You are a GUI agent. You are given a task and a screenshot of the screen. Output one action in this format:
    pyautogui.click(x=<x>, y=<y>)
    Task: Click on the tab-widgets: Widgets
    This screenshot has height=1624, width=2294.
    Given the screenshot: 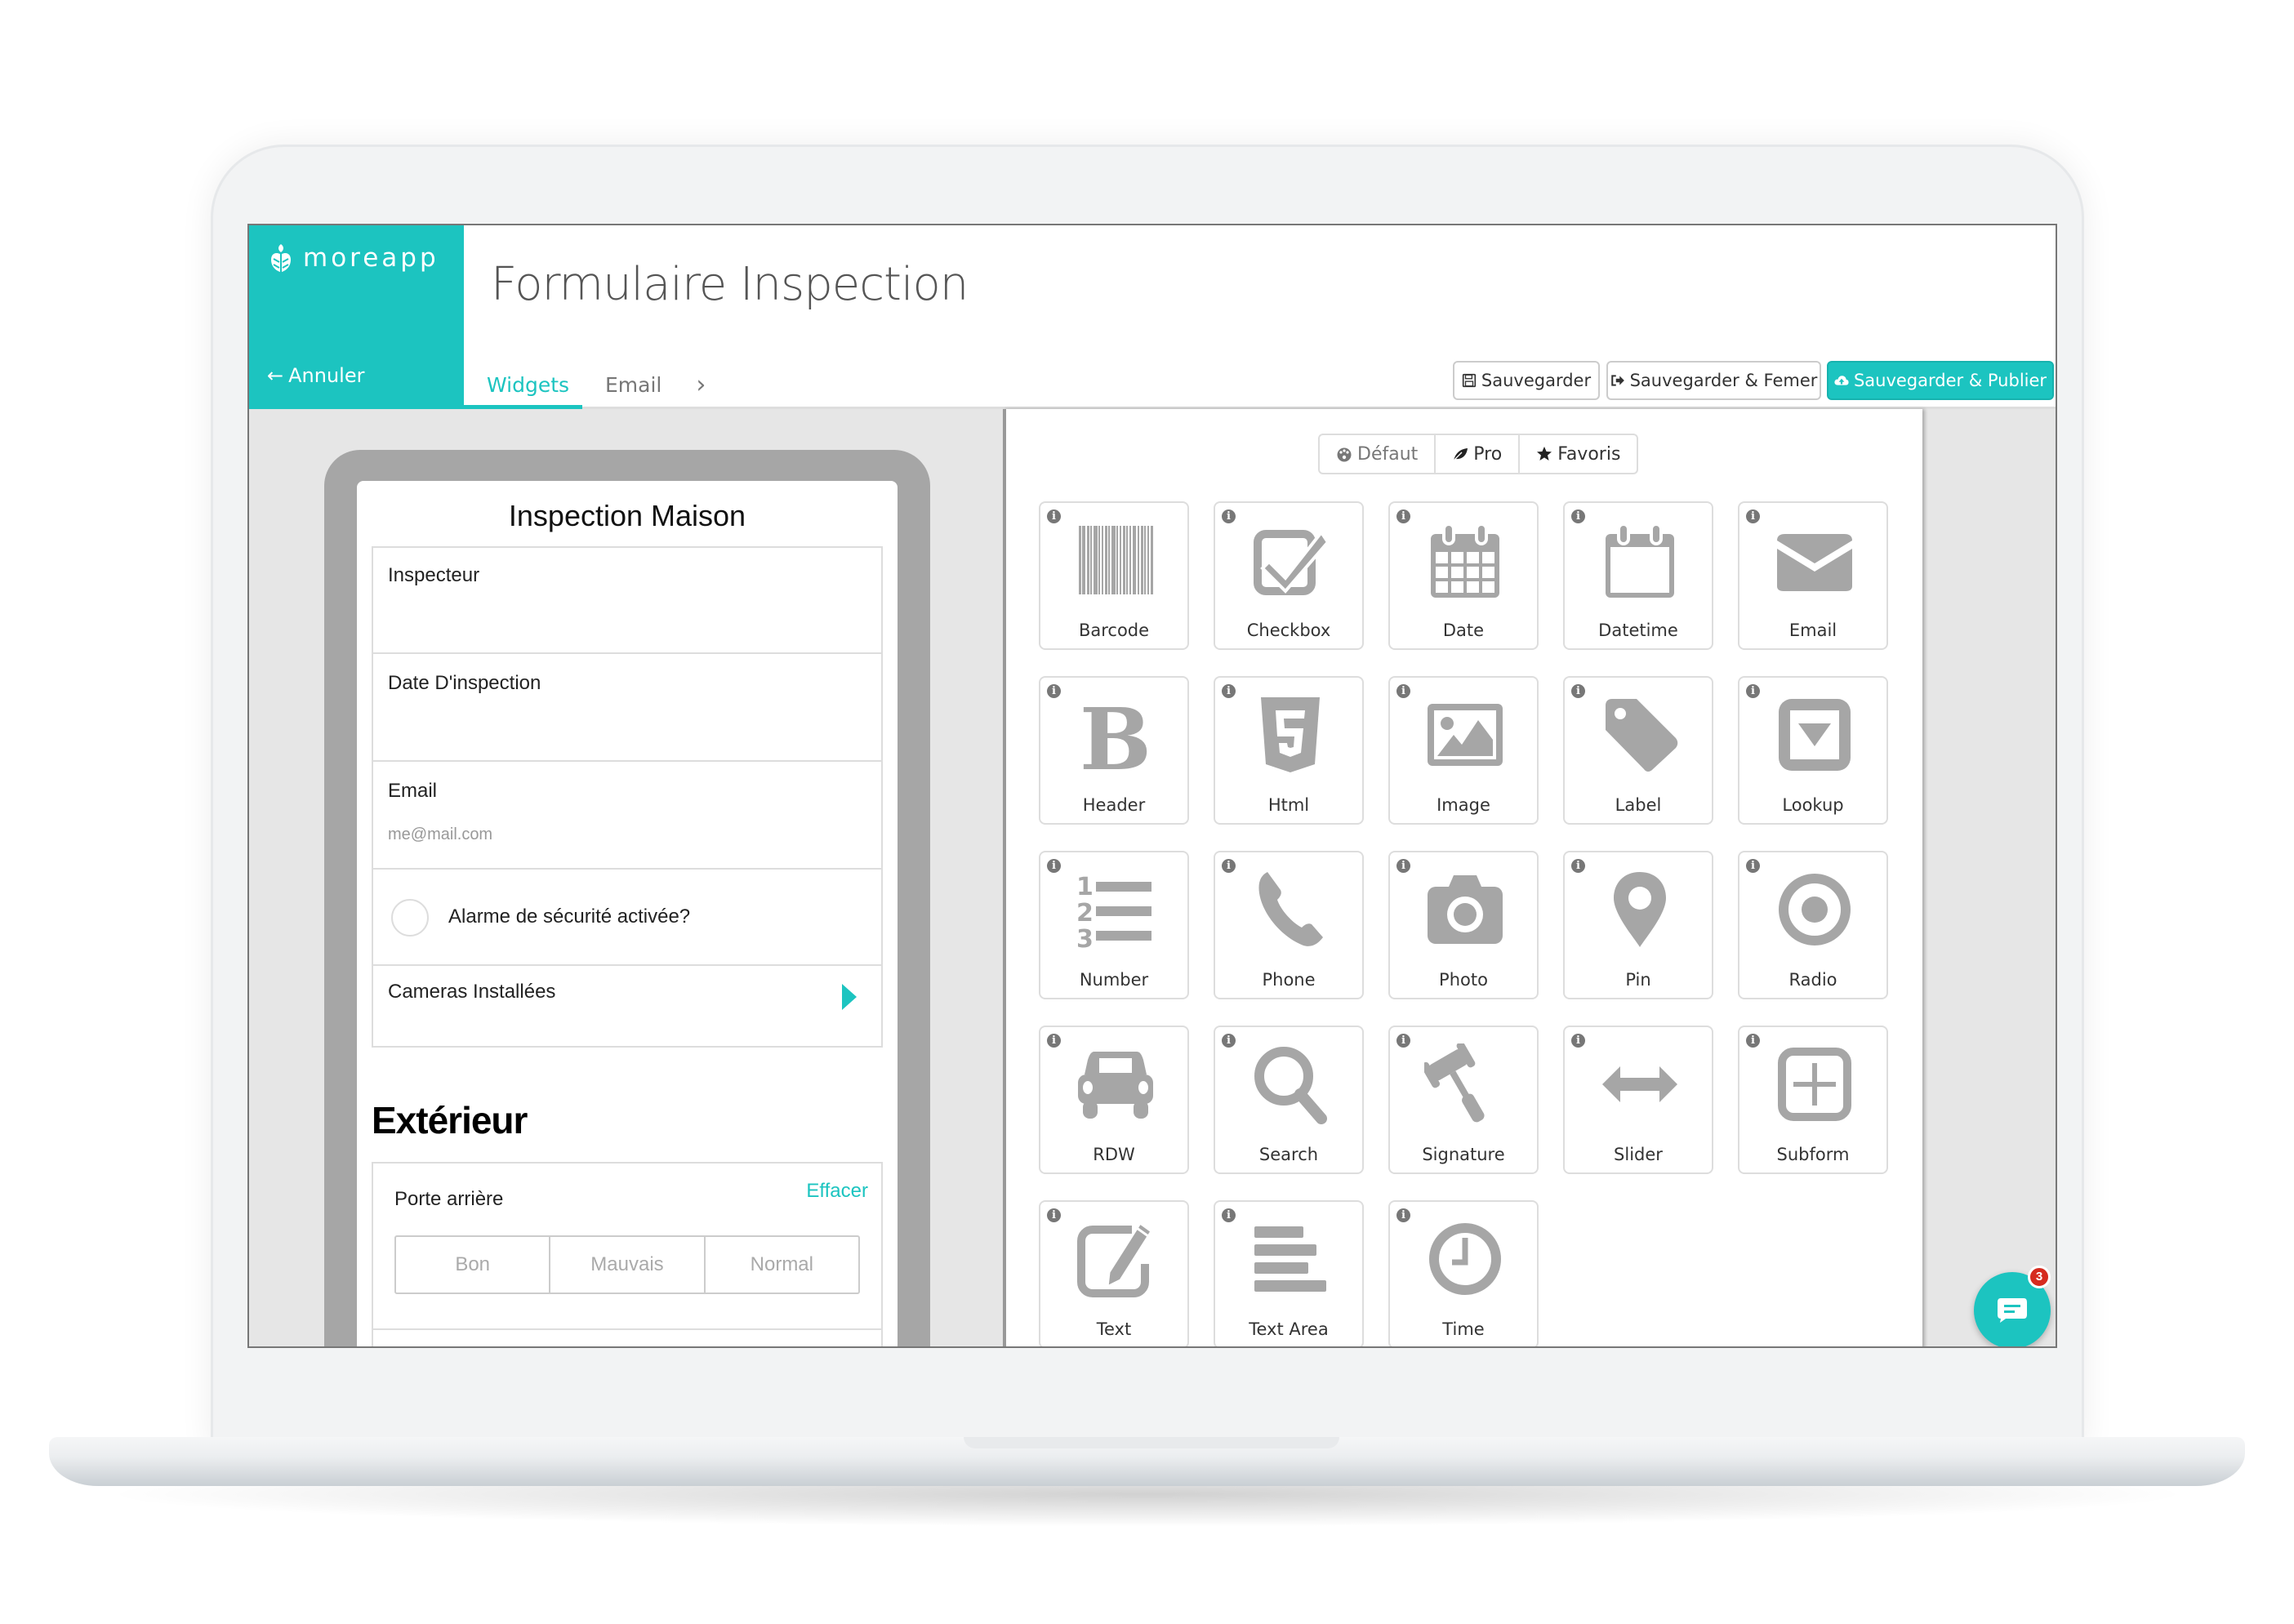 What is the action you would take?
    pyautogui.click(x=523, y=385)
    